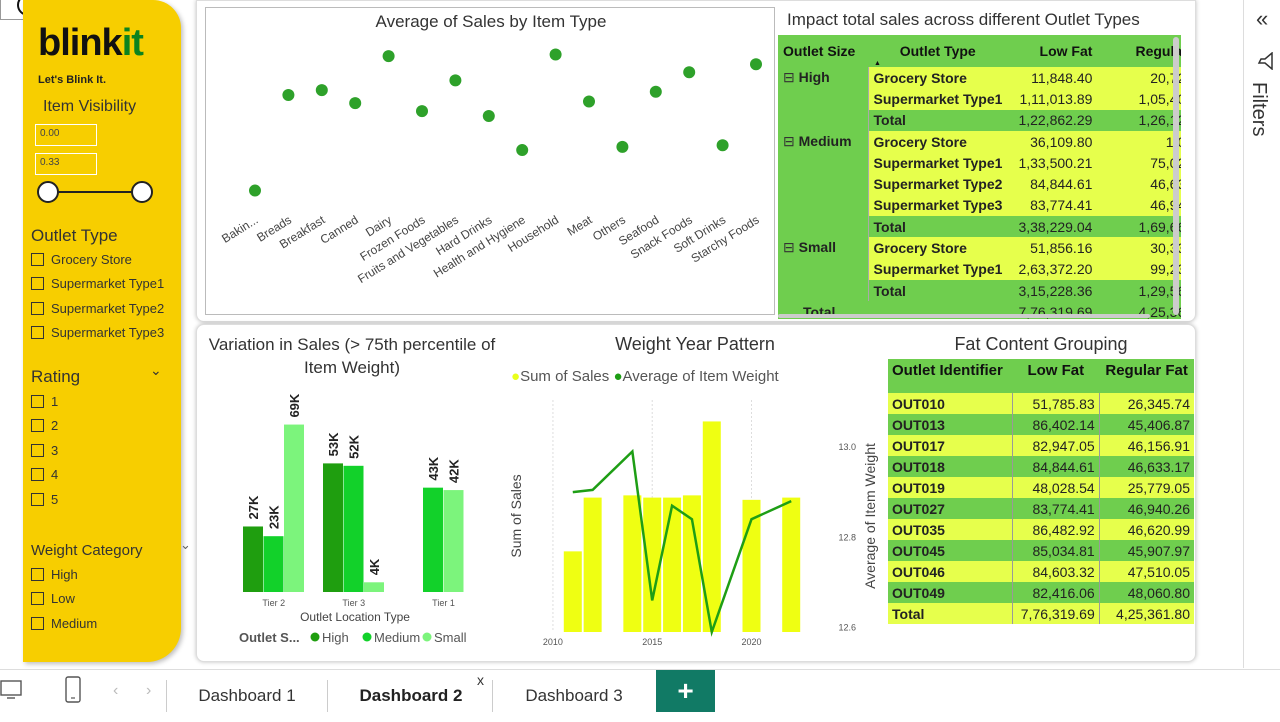  I want to click on value-cell: 3,38,229.04, so click(1052, 227).